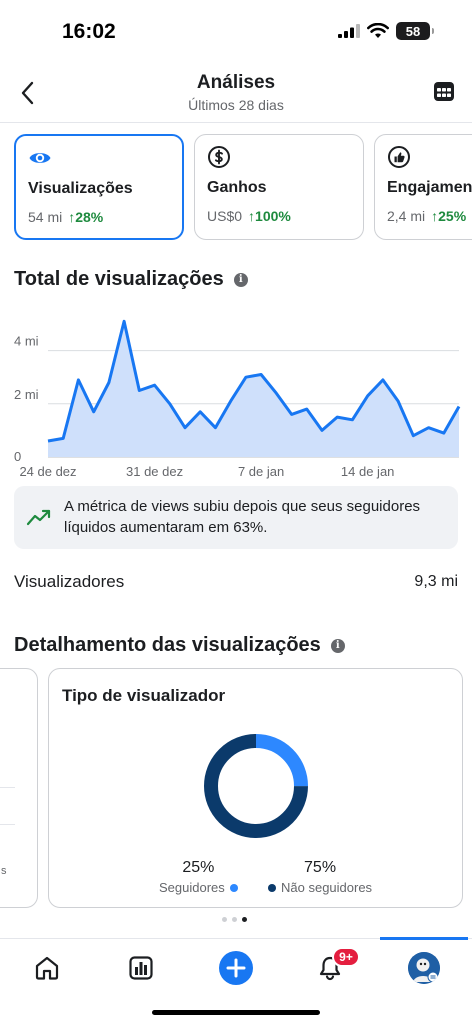 The height and width of the screenshot is (1024, 472). I want to click on breakdown-previous-card: s, so click(19, 788).